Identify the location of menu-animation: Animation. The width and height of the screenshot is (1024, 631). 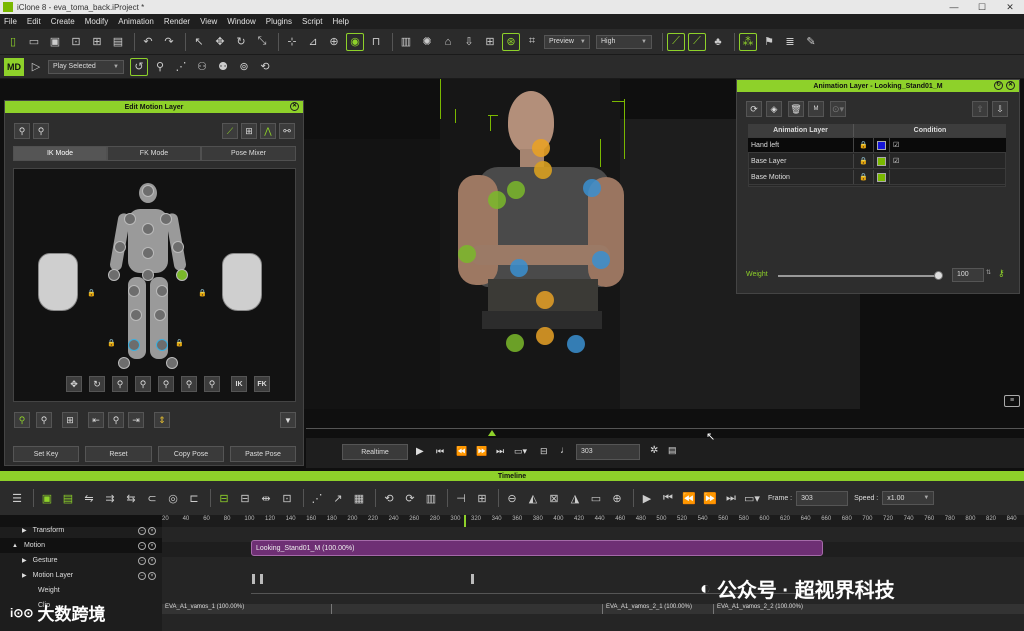
(136, 21).